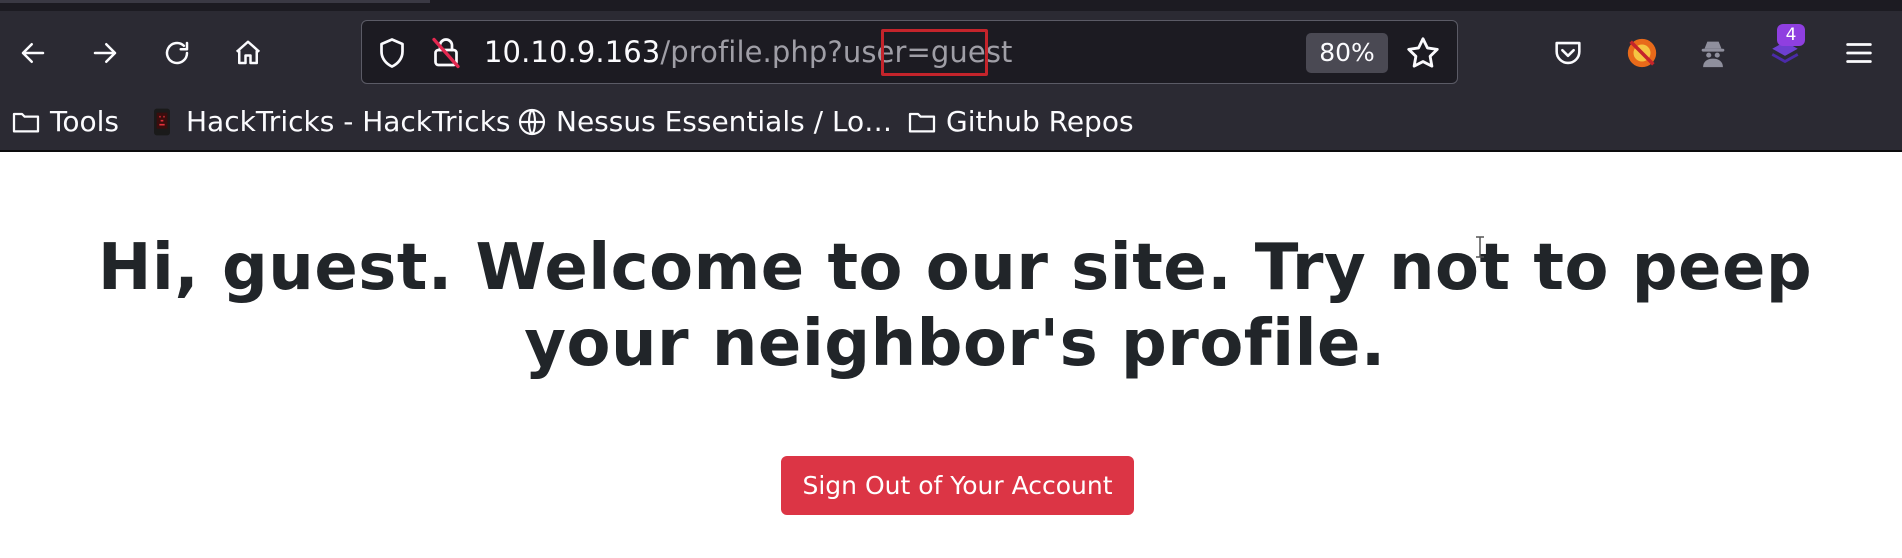 The width and height of the screenshot is (1902, 558). I want to click on forward-icon, so click(105, 53).